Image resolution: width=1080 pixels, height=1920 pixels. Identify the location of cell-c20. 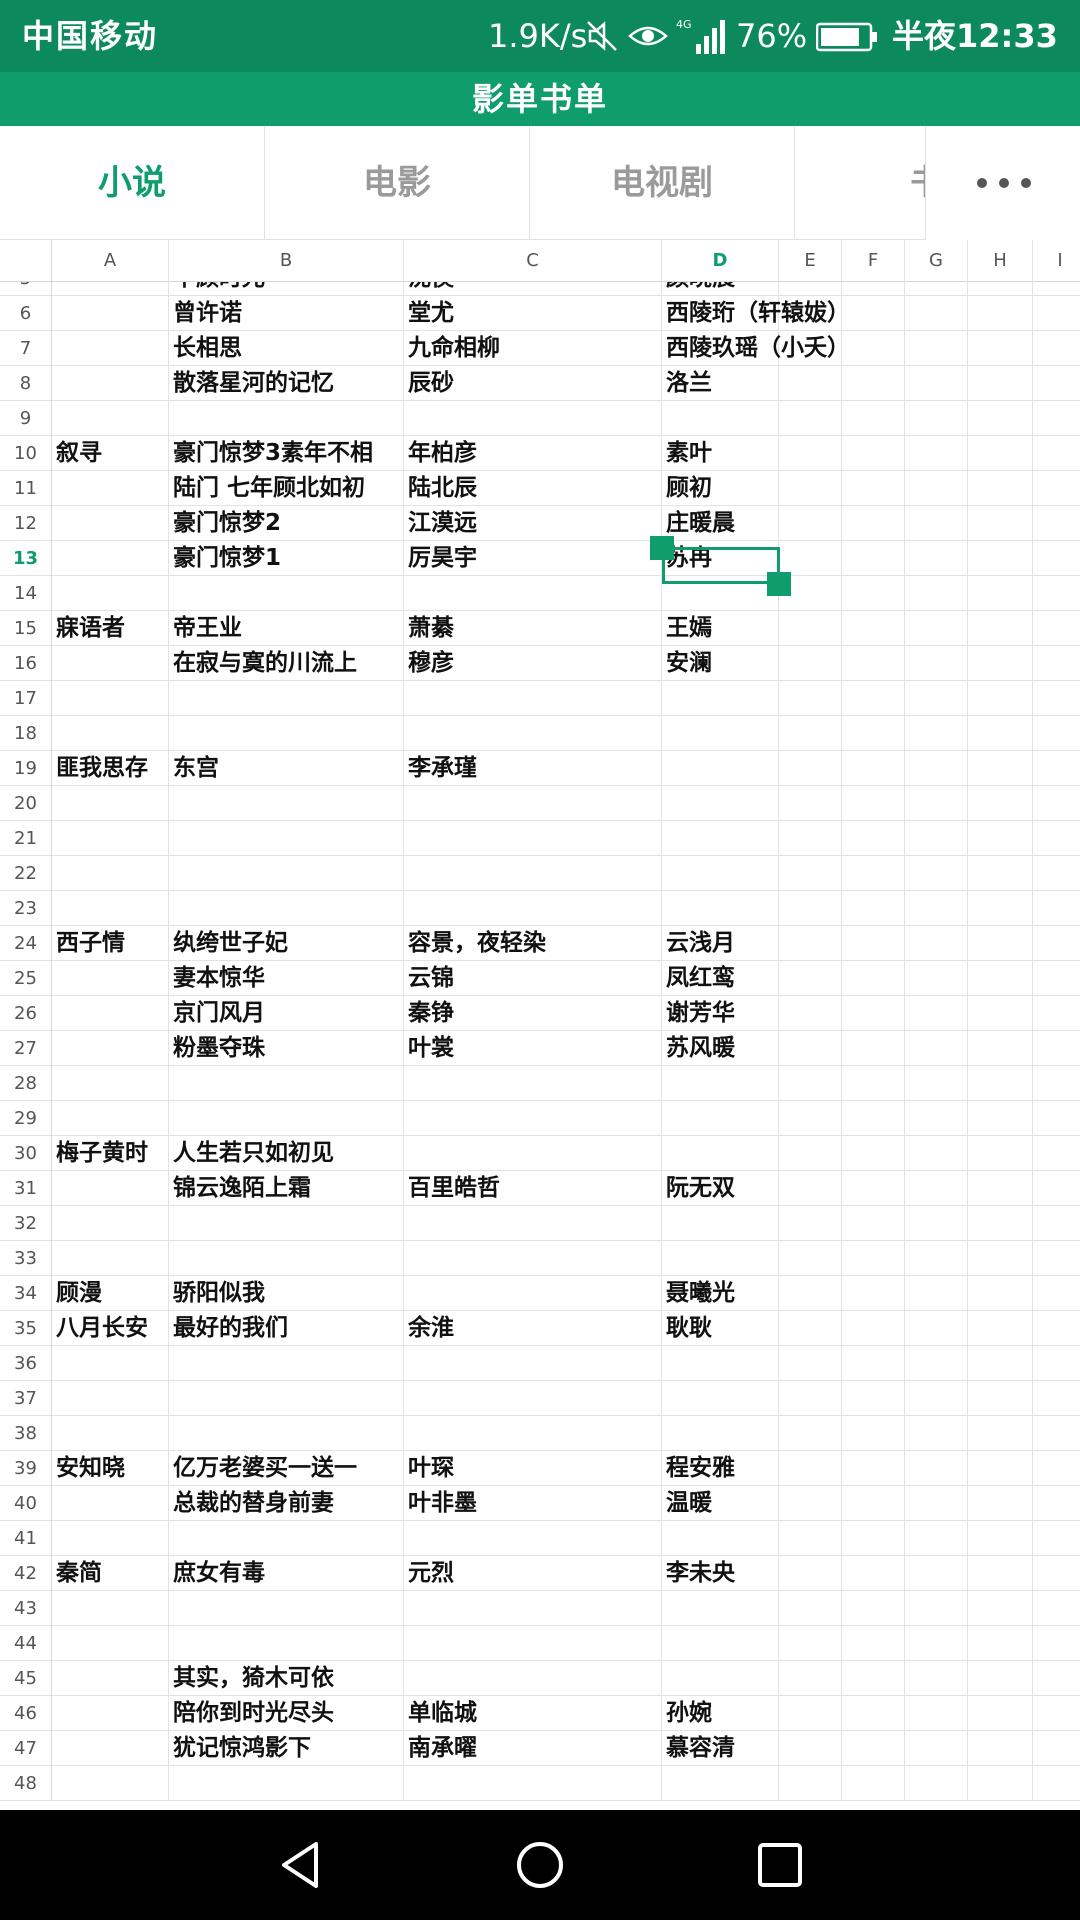
(533, 803).